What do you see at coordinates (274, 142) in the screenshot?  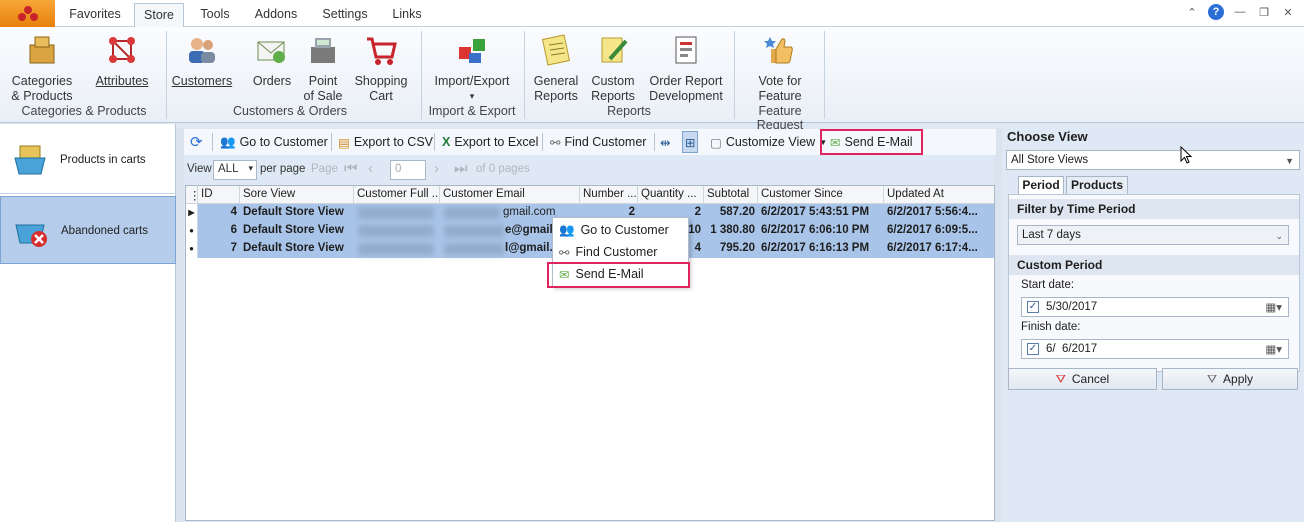 I see `go-to-customer-button: 👥 Go to Customer` at bounding box center [274, 142].